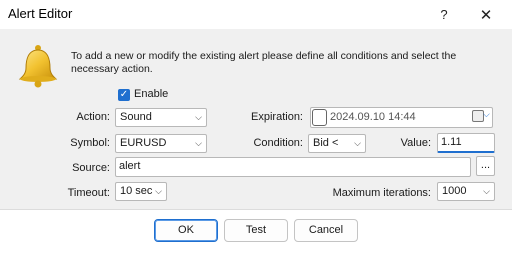 The width and height of the screenshot is (512, 254). Describe the element at coordinates (486, 14) in the screenshot. I see `close-button: ✕` at that location.